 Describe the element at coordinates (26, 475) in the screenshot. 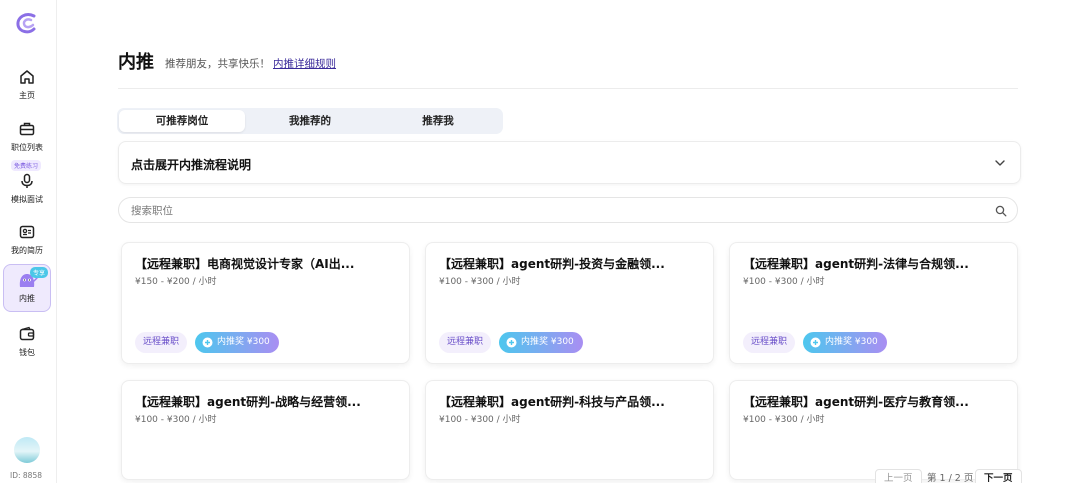

I see `user-id: ID: 8858` at that location.